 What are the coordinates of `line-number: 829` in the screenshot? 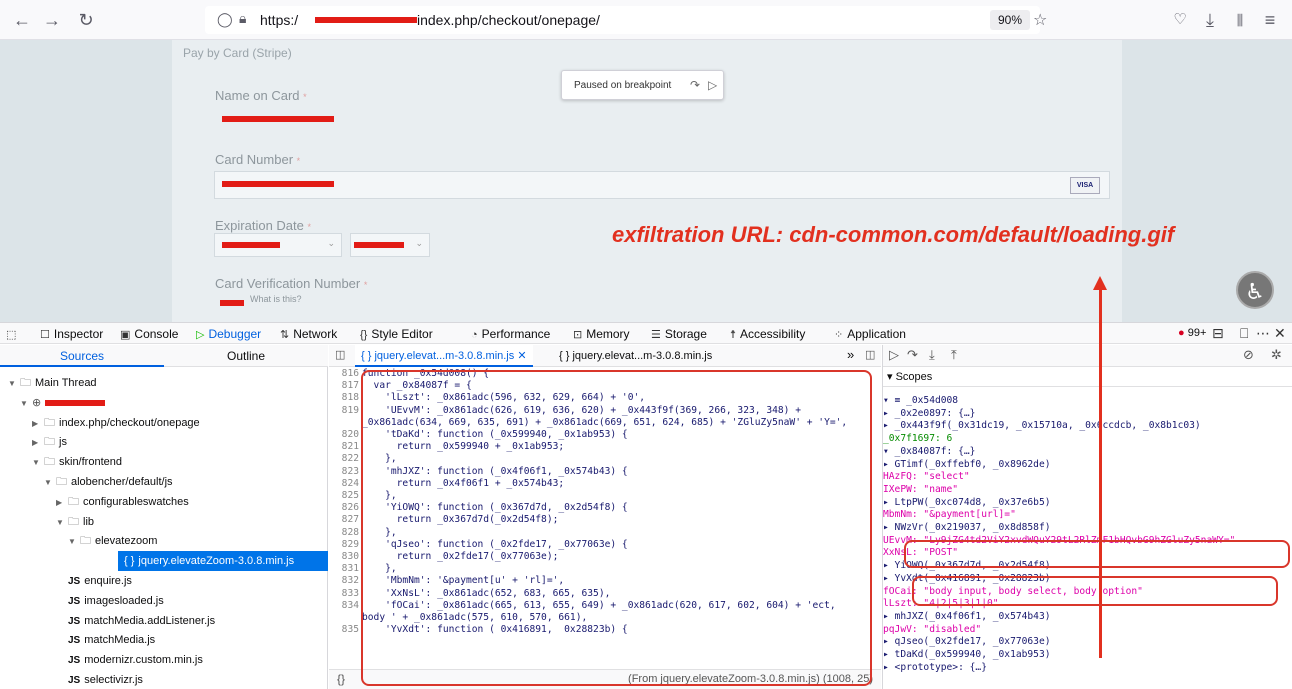 It's located at (344, 545).